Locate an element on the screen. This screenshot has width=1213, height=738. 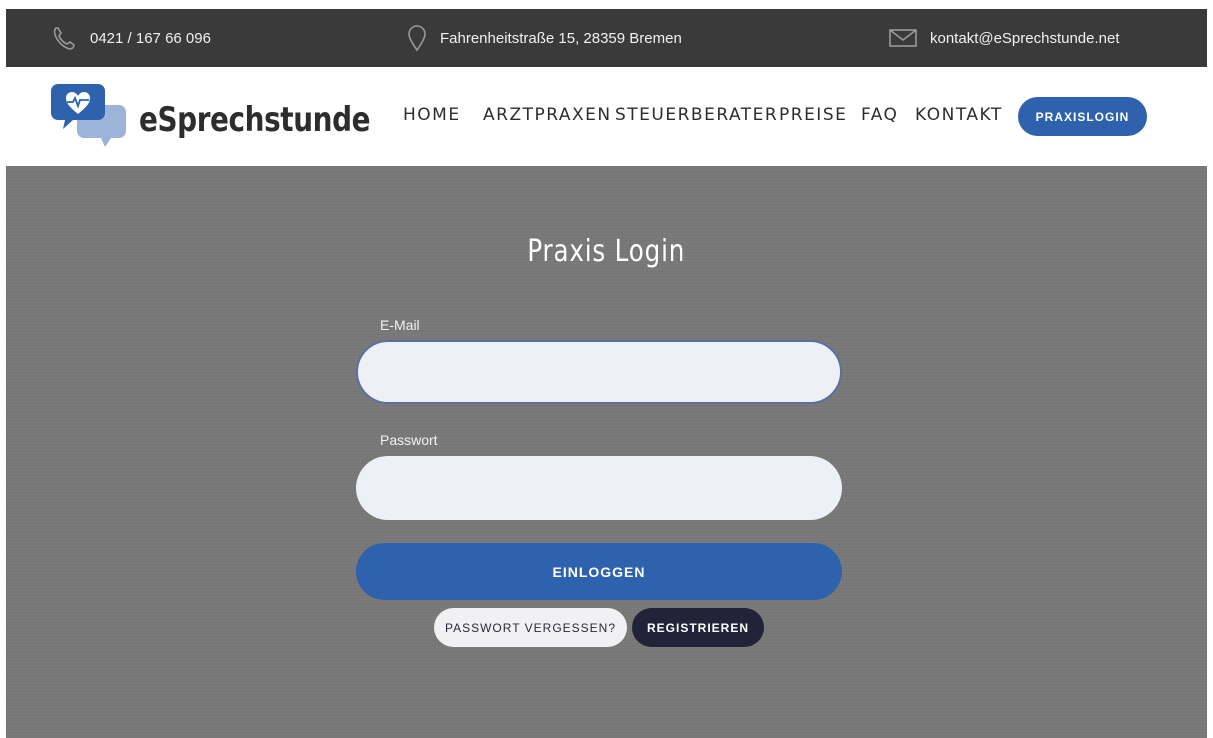
nav-faq: FAQ is located at coordinates (879, 115).